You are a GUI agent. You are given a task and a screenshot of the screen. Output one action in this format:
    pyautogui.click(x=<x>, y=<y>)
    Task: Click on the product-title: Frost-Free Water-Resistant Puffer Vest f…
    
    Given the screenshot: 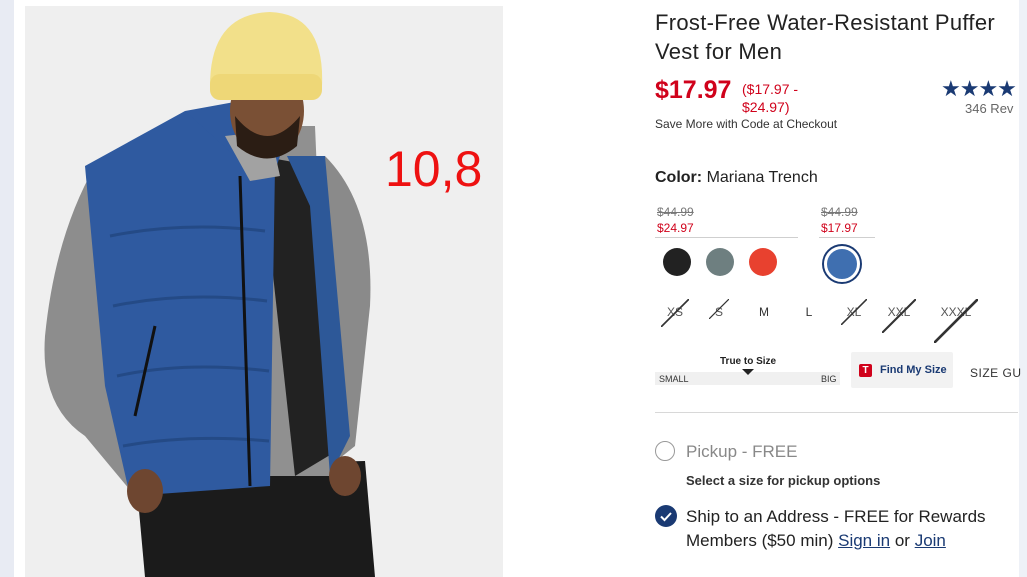 What is the action you would take?
    pyautogui.click(x=825, y=37)
    